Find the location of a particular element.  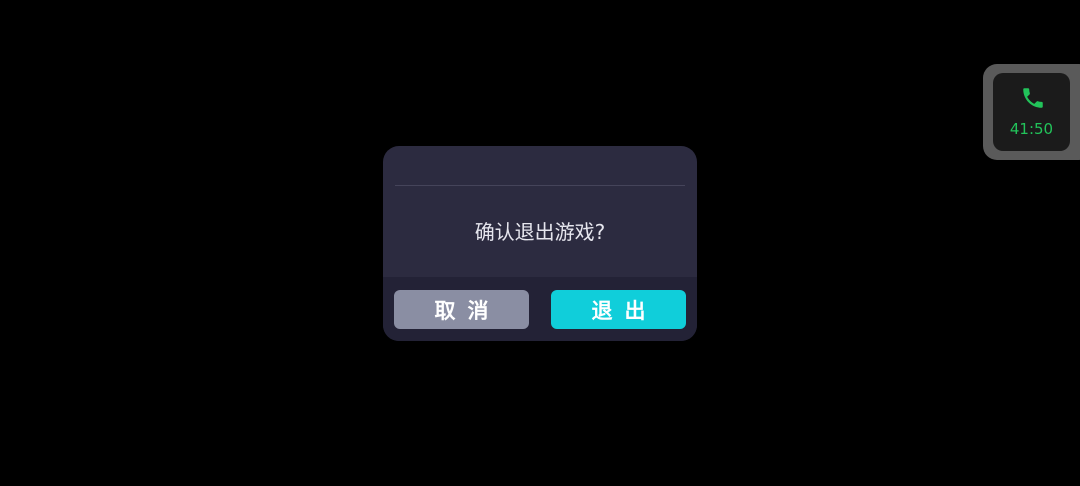

exit-confirm-dialog: 确认退出游戏? 取消 退出 is located at coordinates (540, 243).